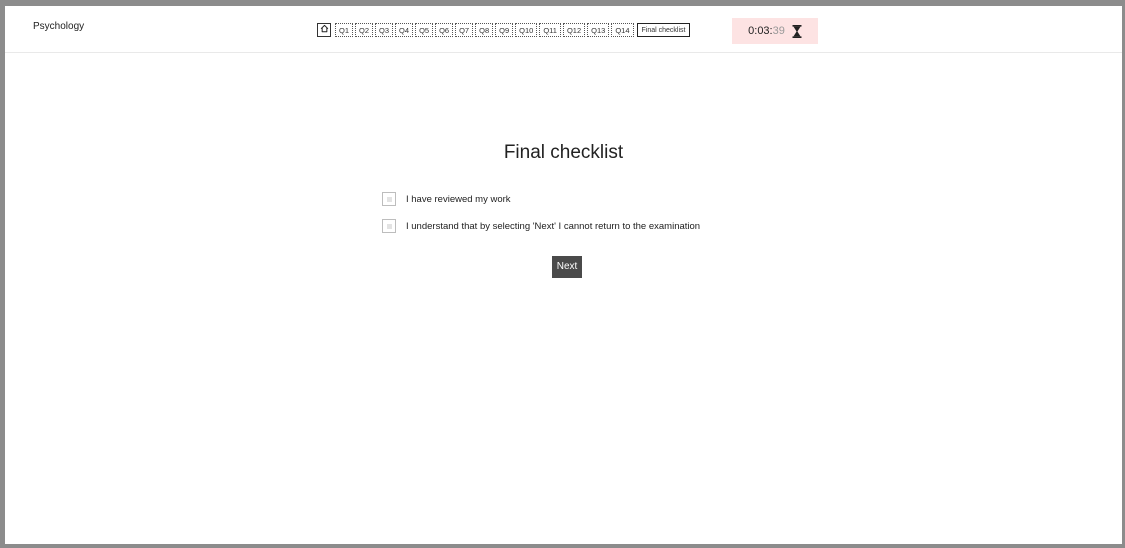 The width and height of the screenshot is (1125, 548). What do you see at coordinates (760, 31) in the screenshot?
I see `timer-minutes: 0:03:` at bounding box center [760, 31].